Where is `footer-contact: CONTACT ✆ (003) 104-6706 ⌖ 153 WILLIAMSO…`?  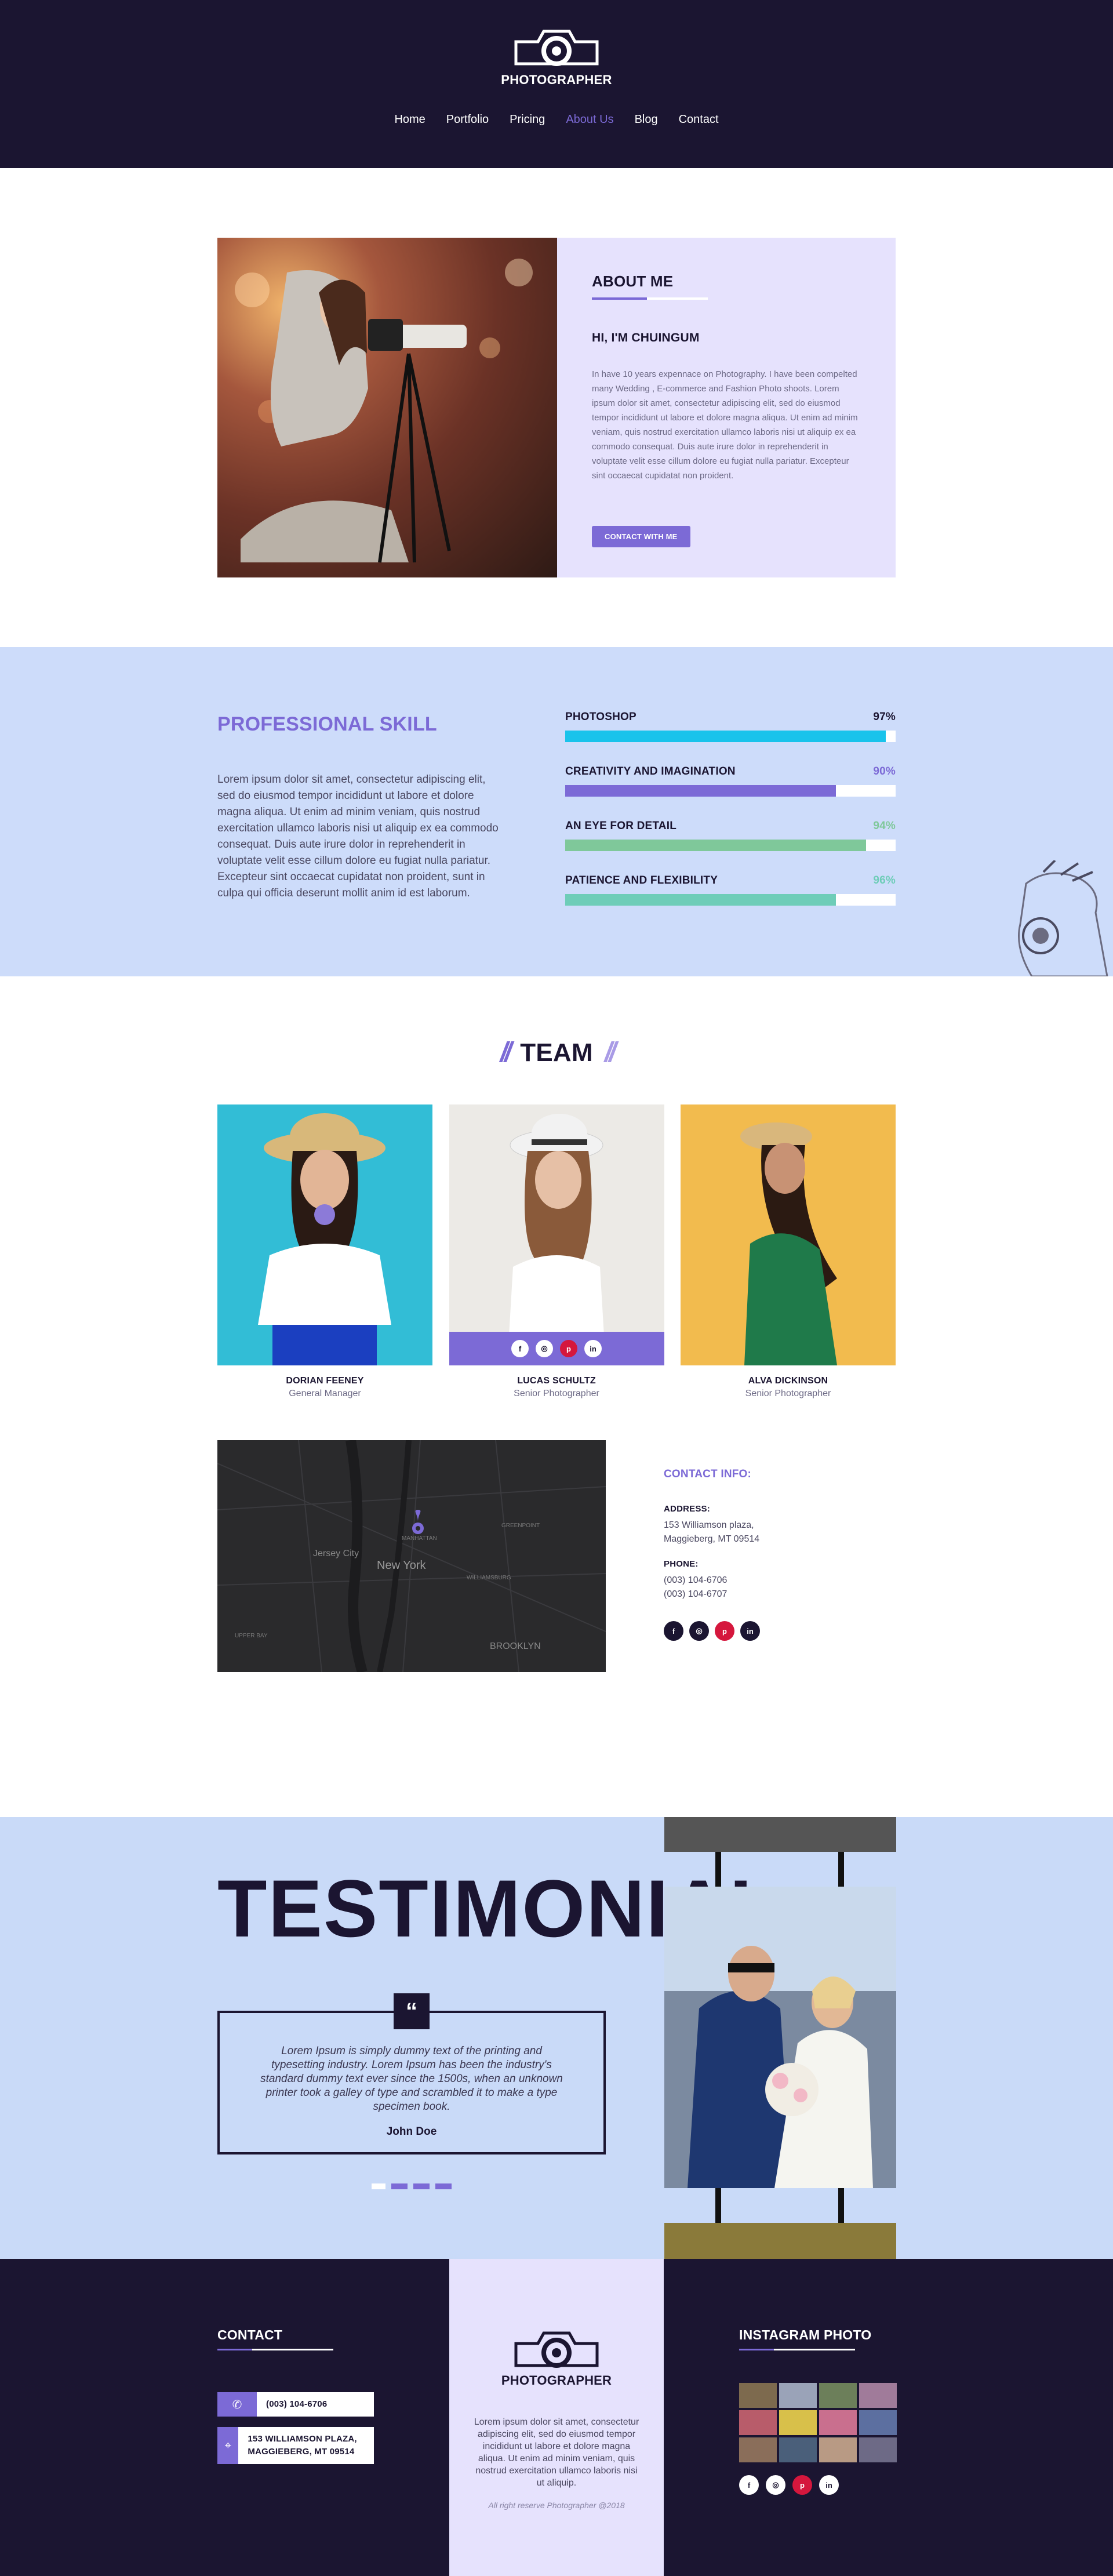 footer-contact: CONTACT ✆ (003) 104-6706 ⌖ 153 WILLIAMSO… is located at coordinates (296, 2395).